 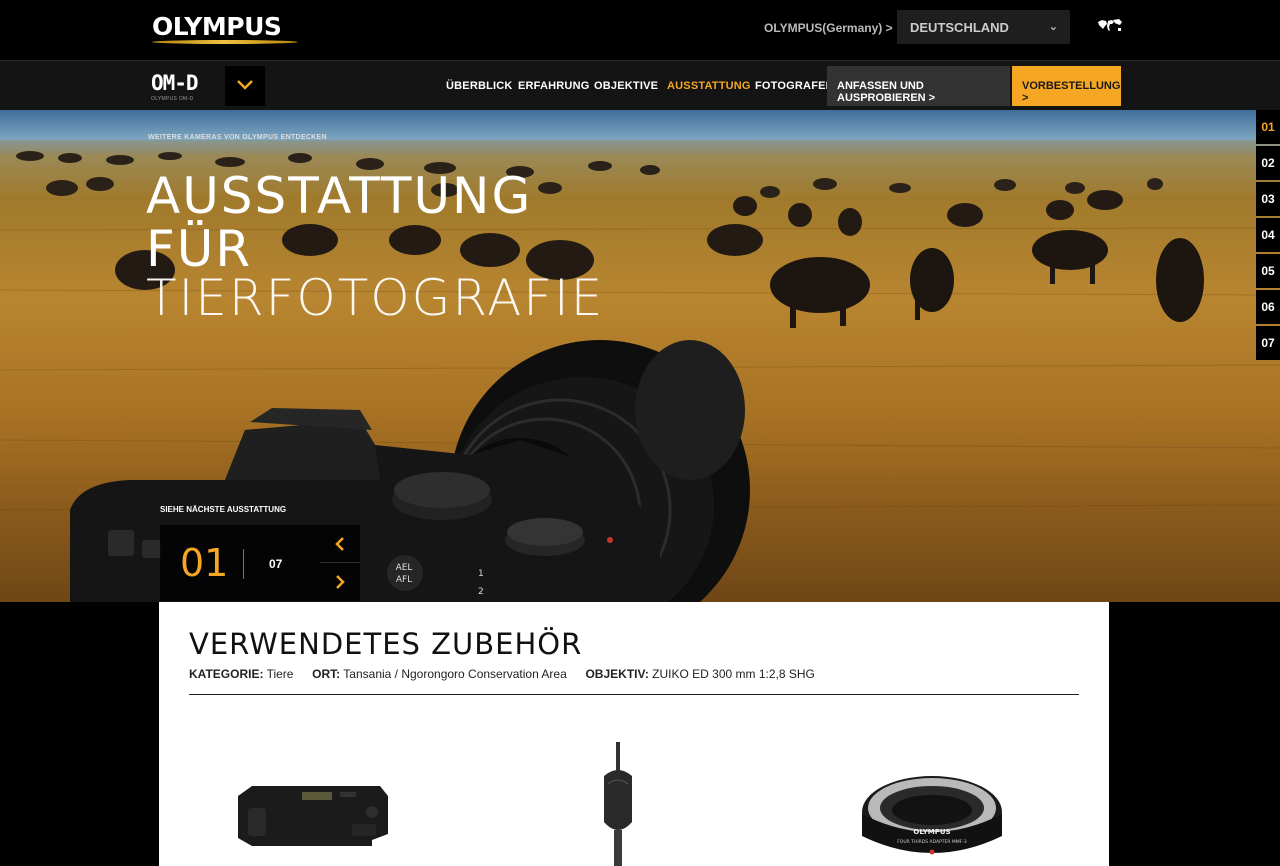 What do you see at coordinates (223, 509) in the screenshot?
I see `next-equipment-label: SIEHE NÄCHSTE AUSSTATTUNG` at bounding box center [223, 509].